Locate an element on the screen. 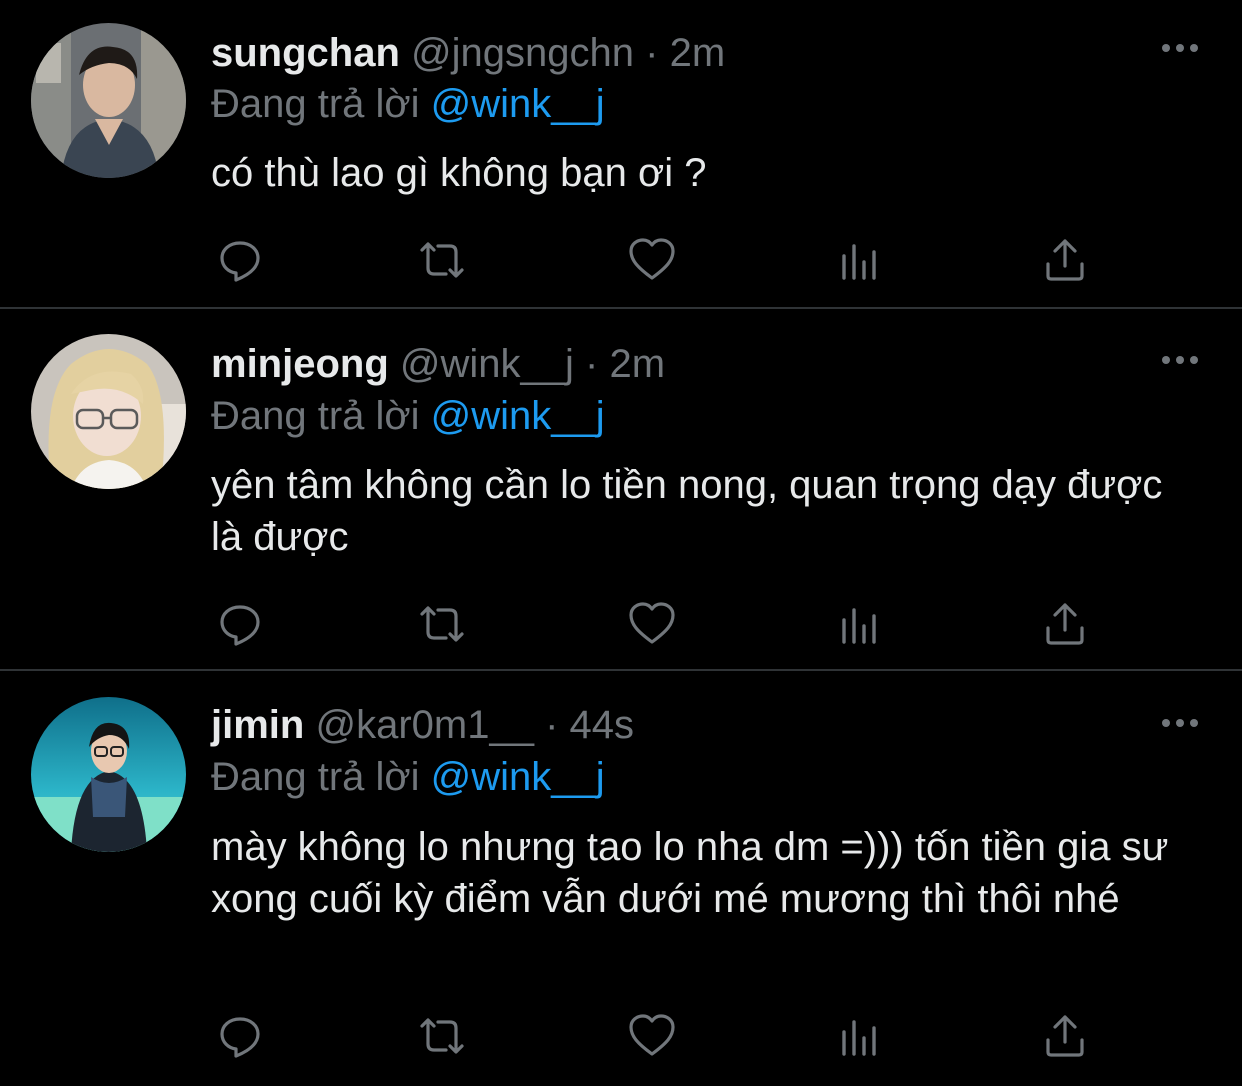 The image size is (1242, 1086). timestamp: 44s is located at coordinates (602, 725).